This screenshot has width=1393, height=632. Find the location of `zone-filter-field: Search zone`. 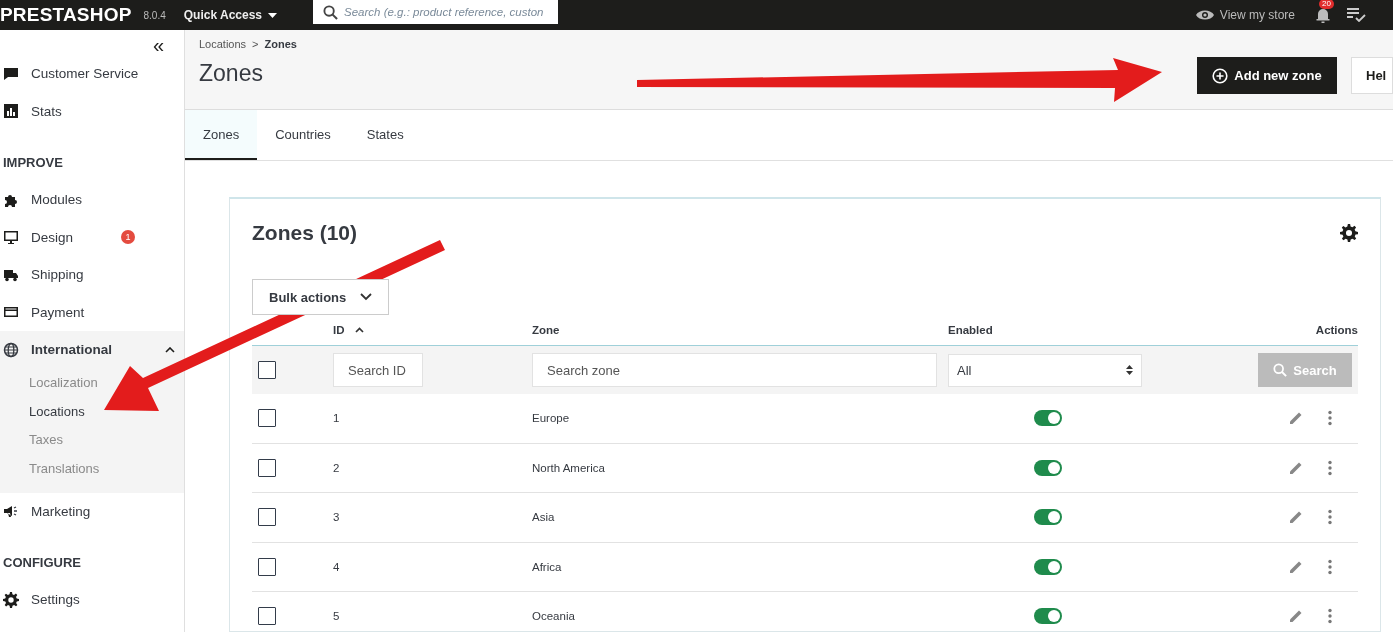

zone-filter-field: Search zone is located at coordinates (734, 370).